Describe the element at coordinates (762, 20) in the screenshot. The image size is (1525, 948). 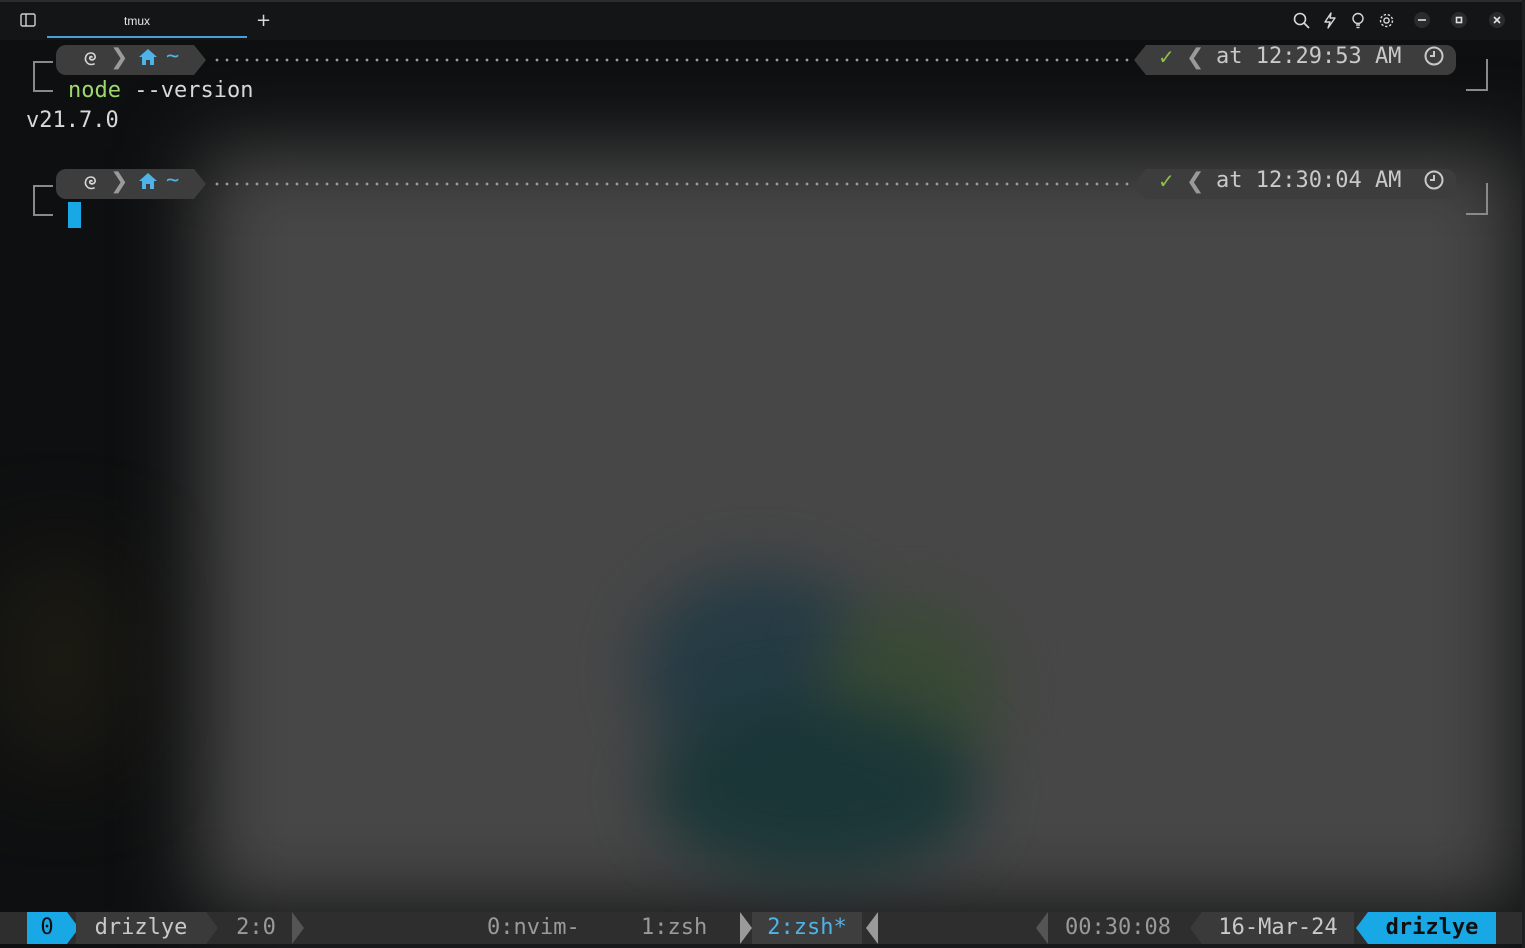
I see `window-titlebar: tmux +` at that location.